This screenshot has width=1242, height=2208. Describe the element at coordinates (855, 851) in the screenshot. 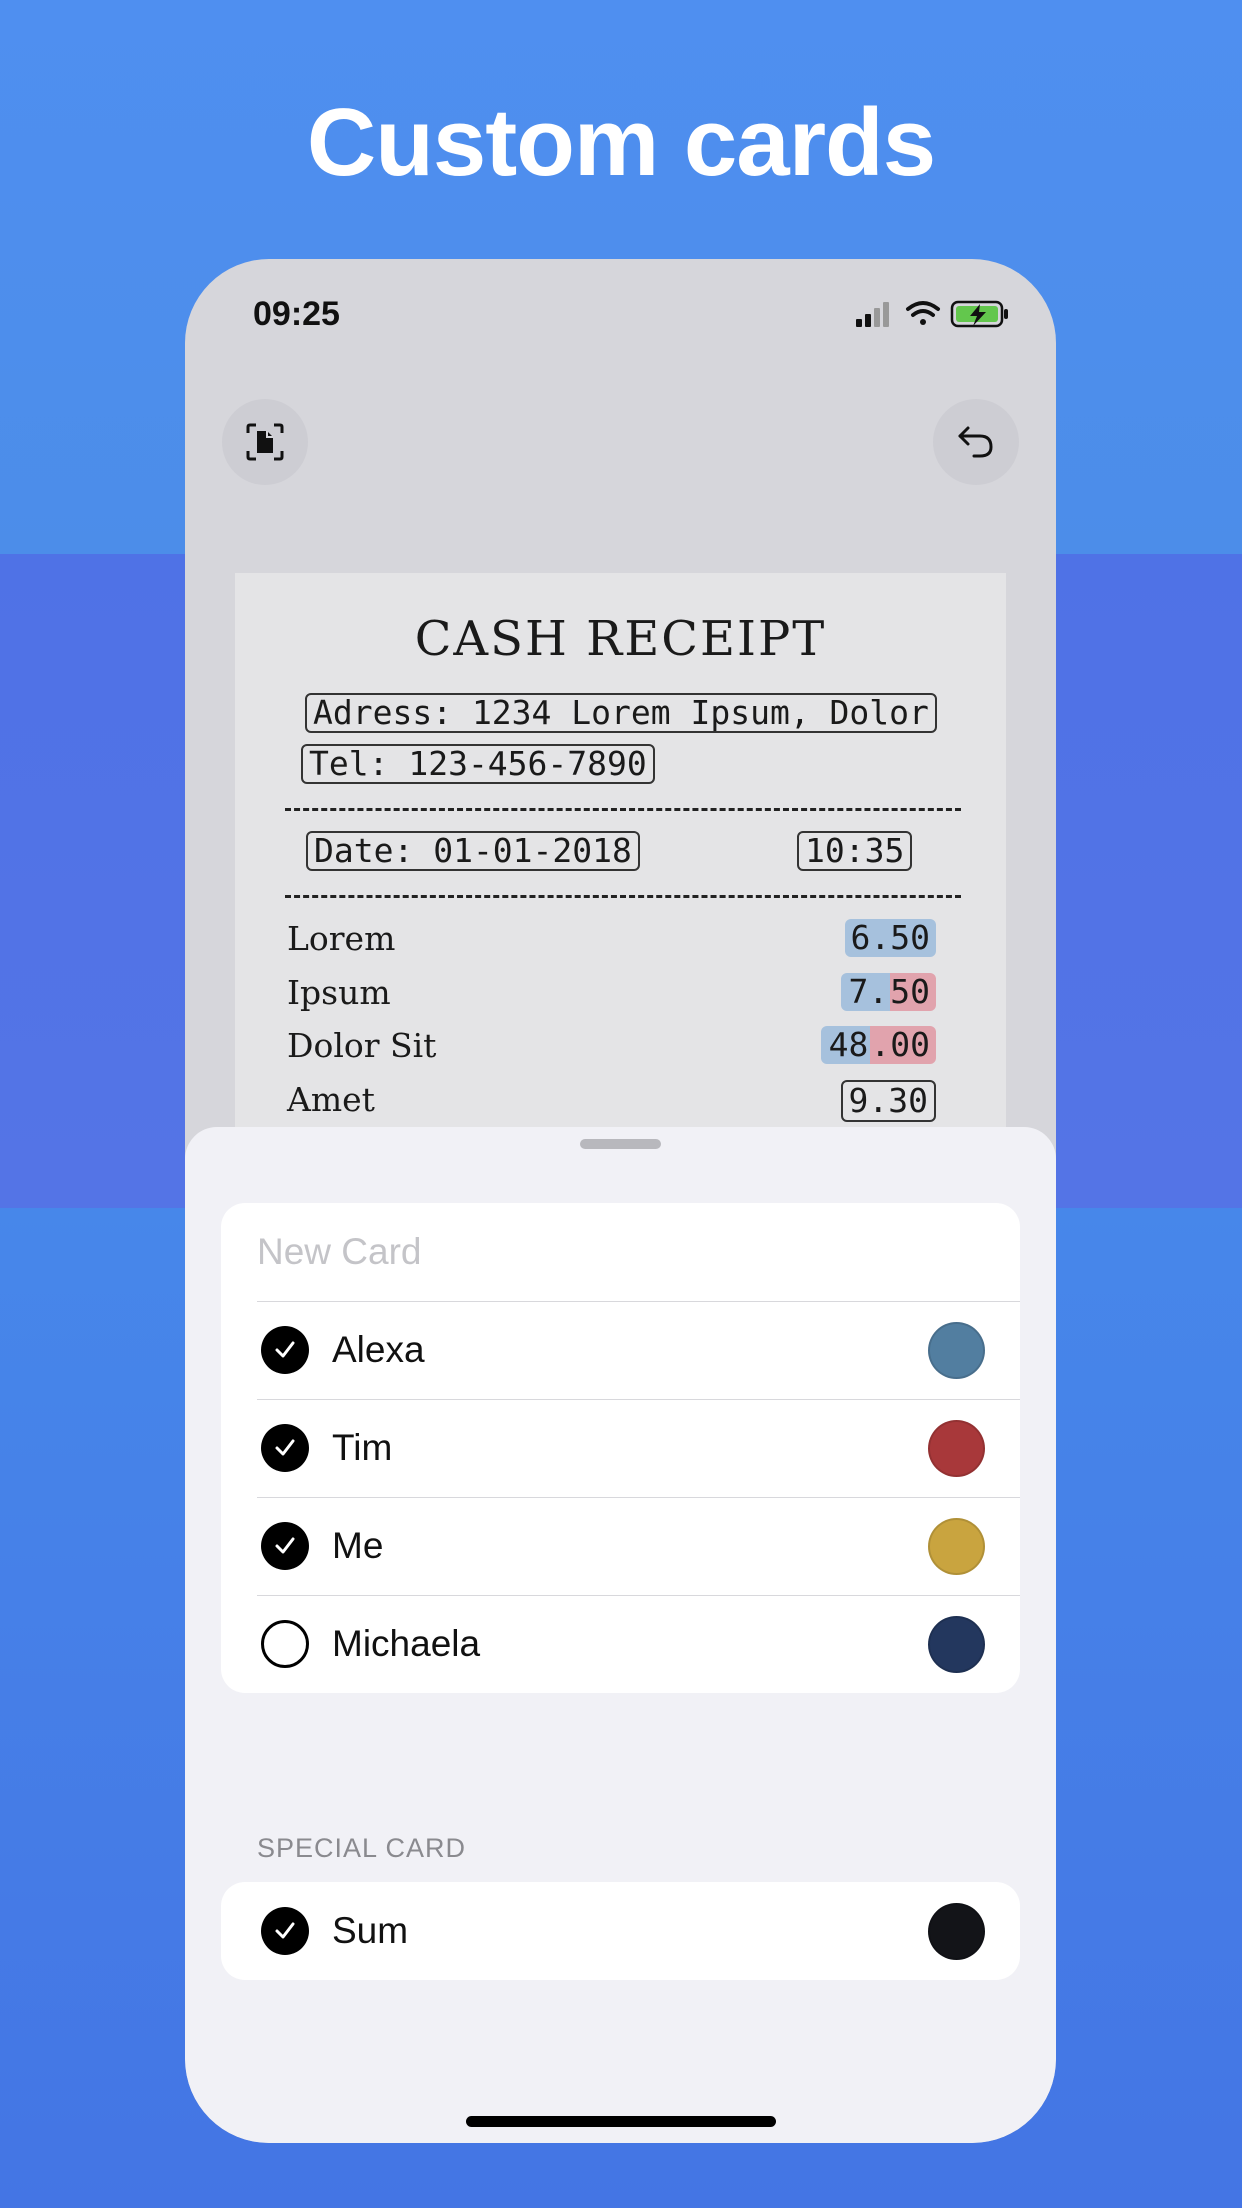

I see `receipt-time: 10:35` at that location.